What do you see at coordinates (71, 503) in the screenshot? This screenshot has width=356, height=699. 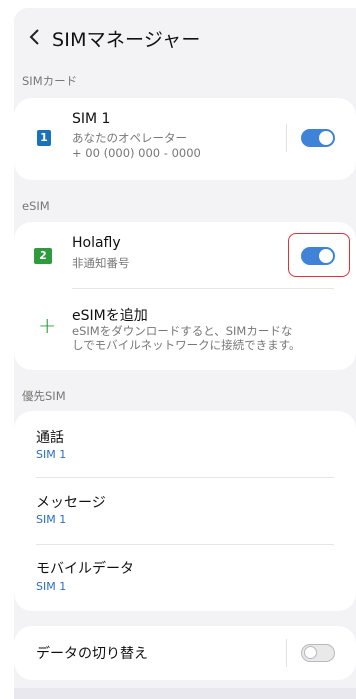 I see `priority-item-title: メッセージ` at bounding box center [71, 503].